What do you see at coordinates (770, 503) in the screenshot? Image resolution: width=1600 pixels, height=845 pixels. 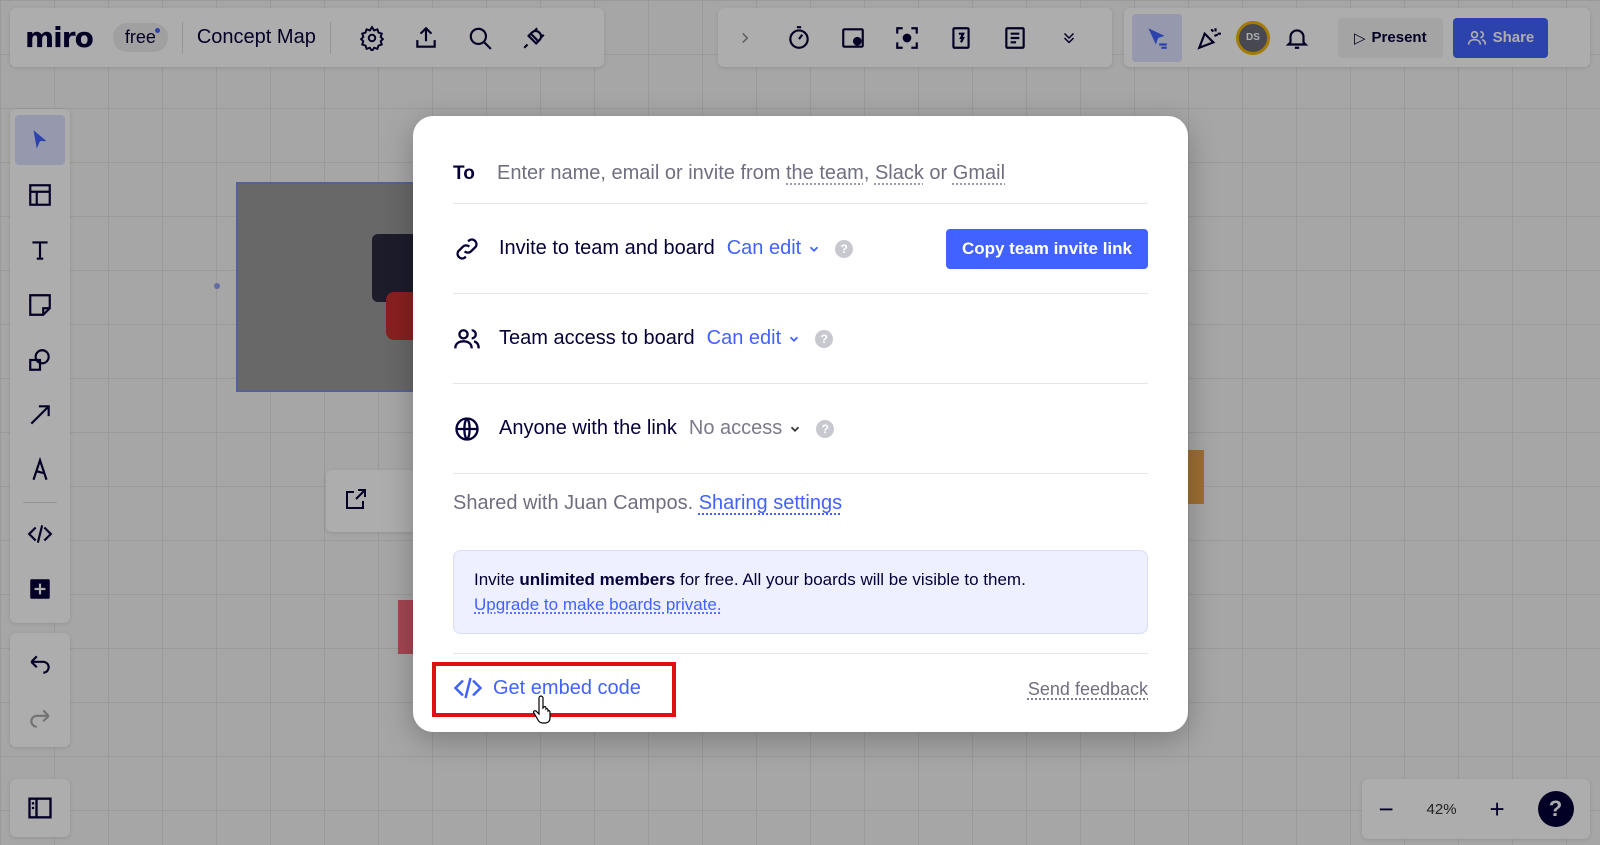 I see `sharing-settings-link: Sharing settings` at bounding box center [770, 503].